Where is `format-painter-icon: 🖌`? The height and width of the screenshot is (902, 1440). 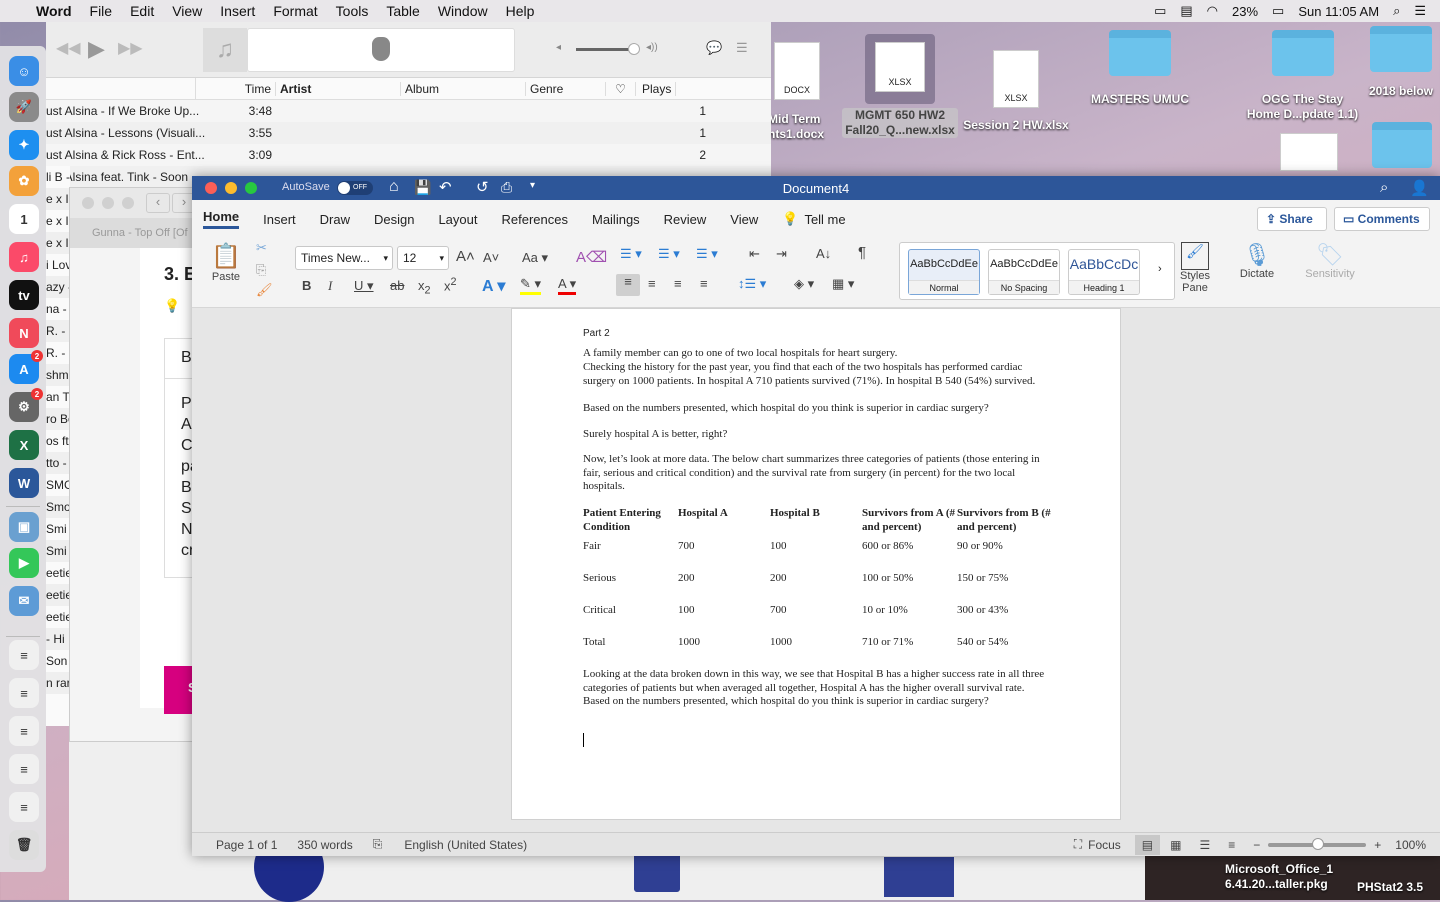
format-painter-icon: 🖌 is located at coordinates (264, 290).